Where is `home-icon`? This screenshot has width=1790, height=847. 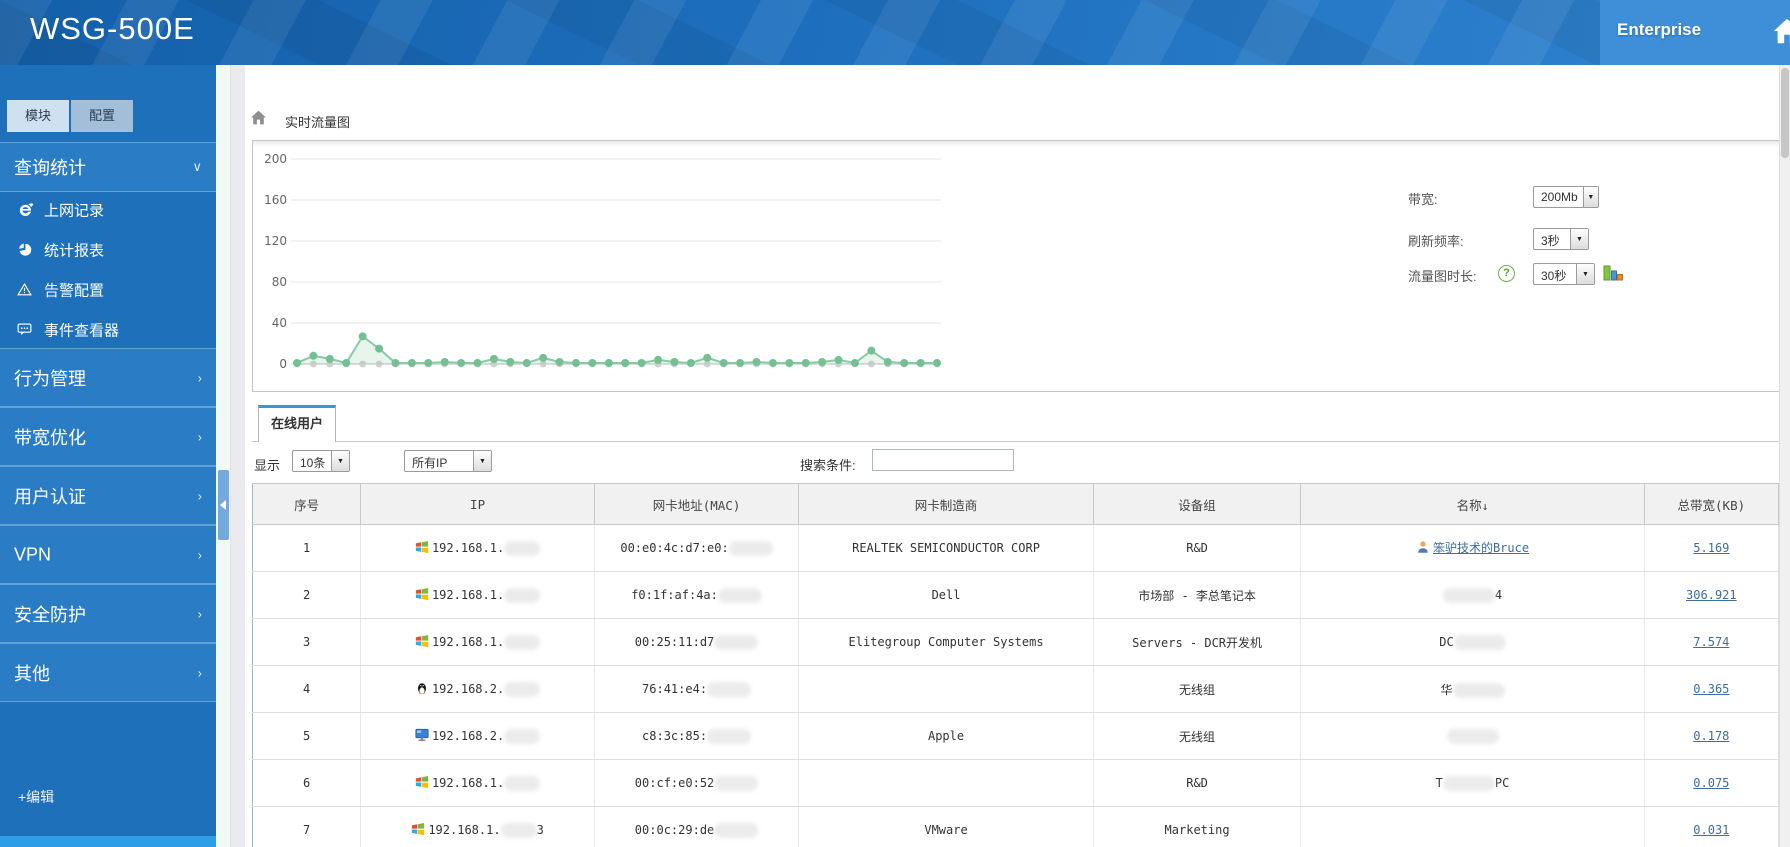
home-icon is located at coordinates (1781, 33).